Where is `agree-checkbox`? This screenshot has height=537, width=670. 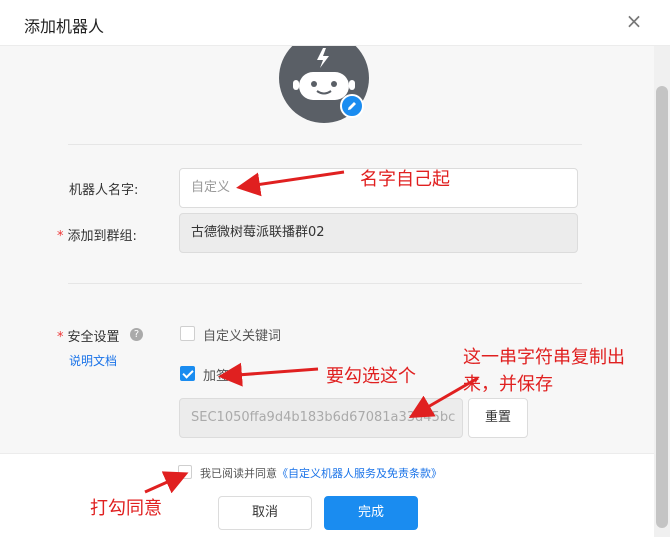
agree-checkbox is located at coordinates (185, 472).